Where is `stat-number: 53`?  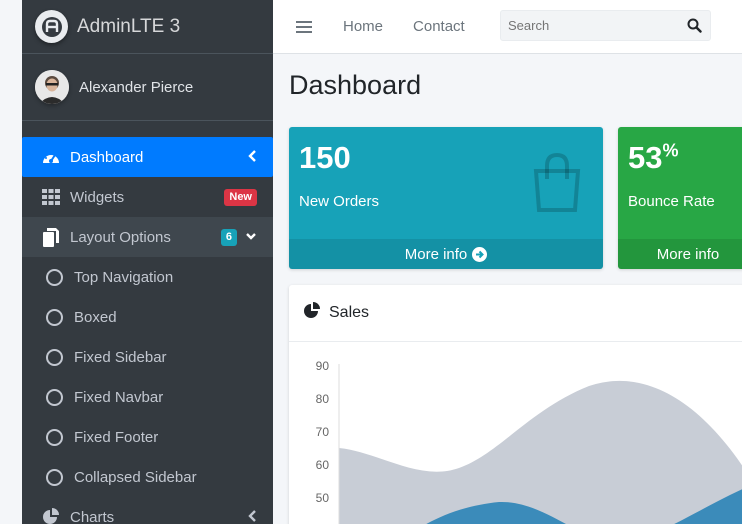
stat-number: 53 is located at coordinates (645, 157).